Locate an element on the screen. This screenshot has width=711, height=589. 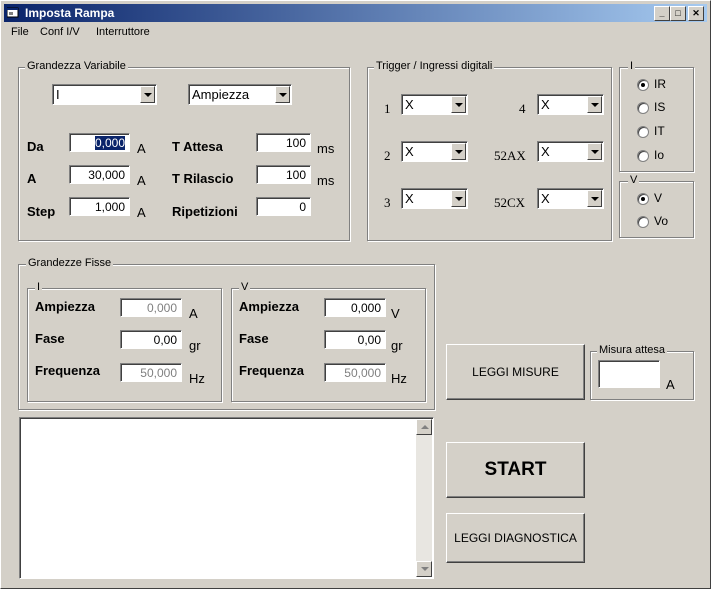
fisse-v-ampiezza-label: Ampiezza is located at coordinates (269, 306).